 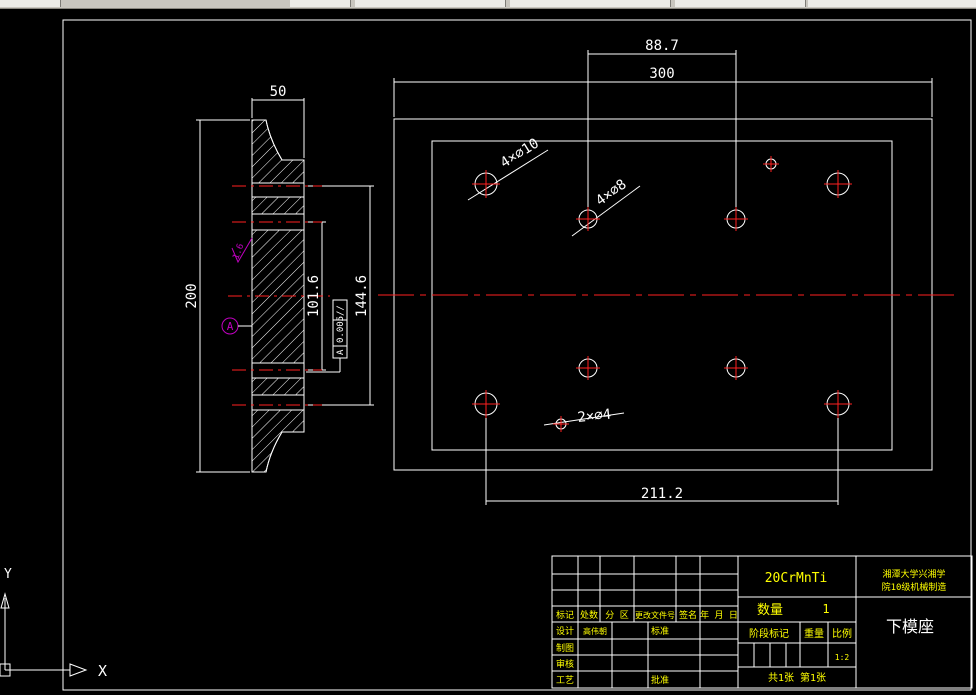 What do you see at coordinates (662, 494) in the screenshot?
I see `dim-outer-hole-spacing: 211.2` at bounding box center [662, 494].